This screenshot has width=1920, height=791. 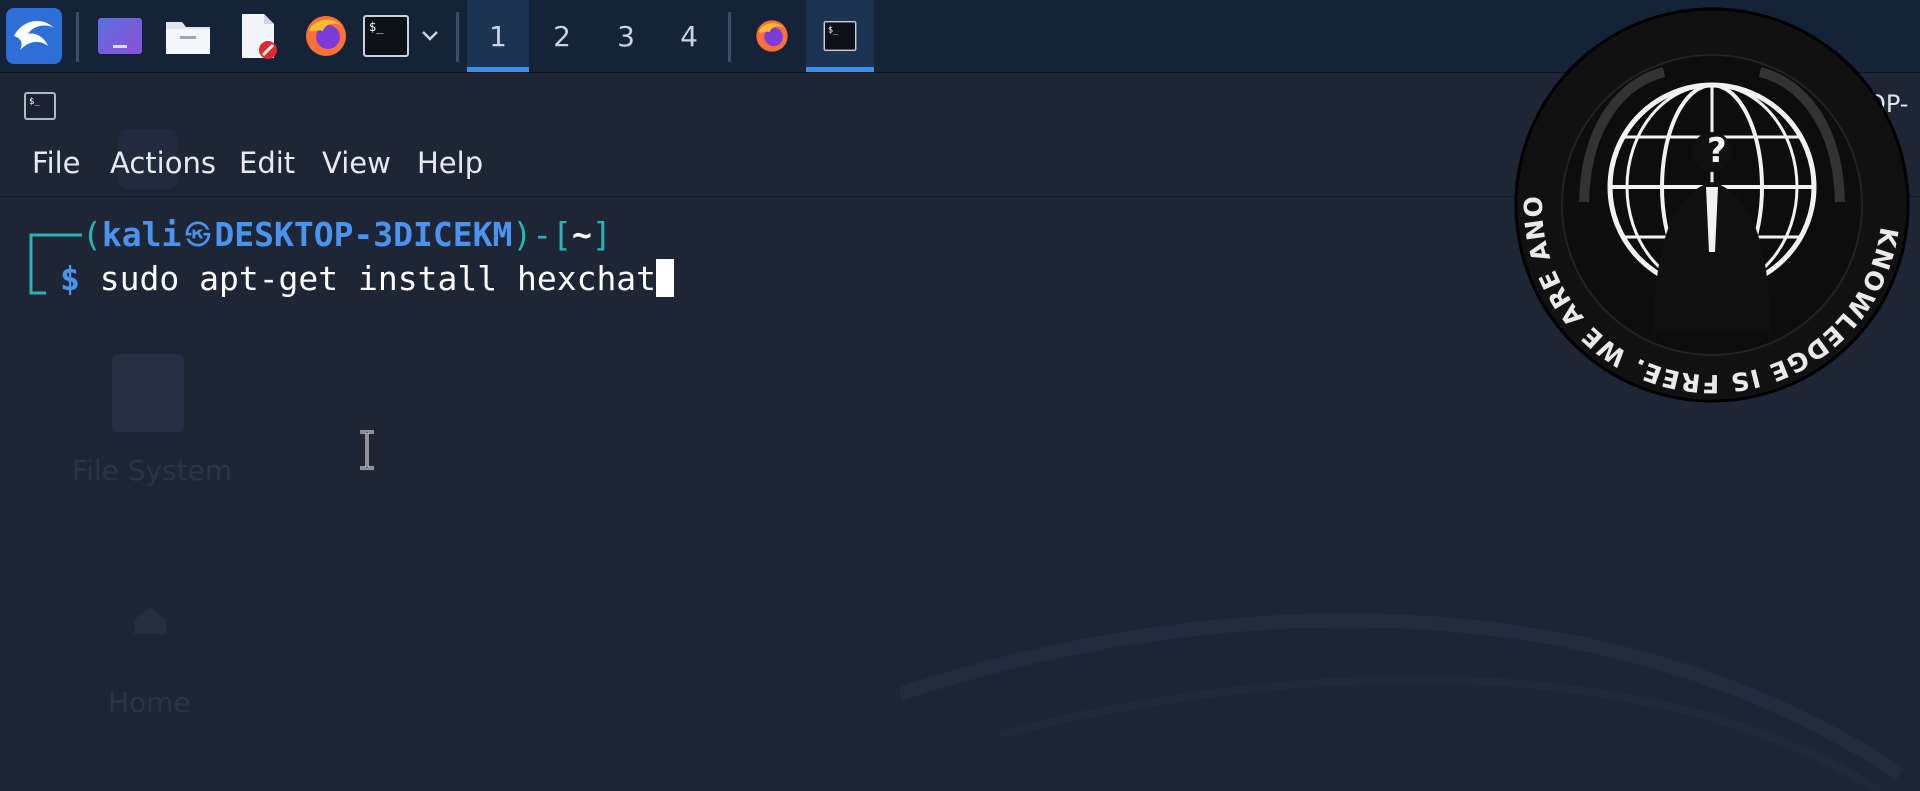 I want to click on kali-skull-icon: ㉿, so click(x=197, y=236).